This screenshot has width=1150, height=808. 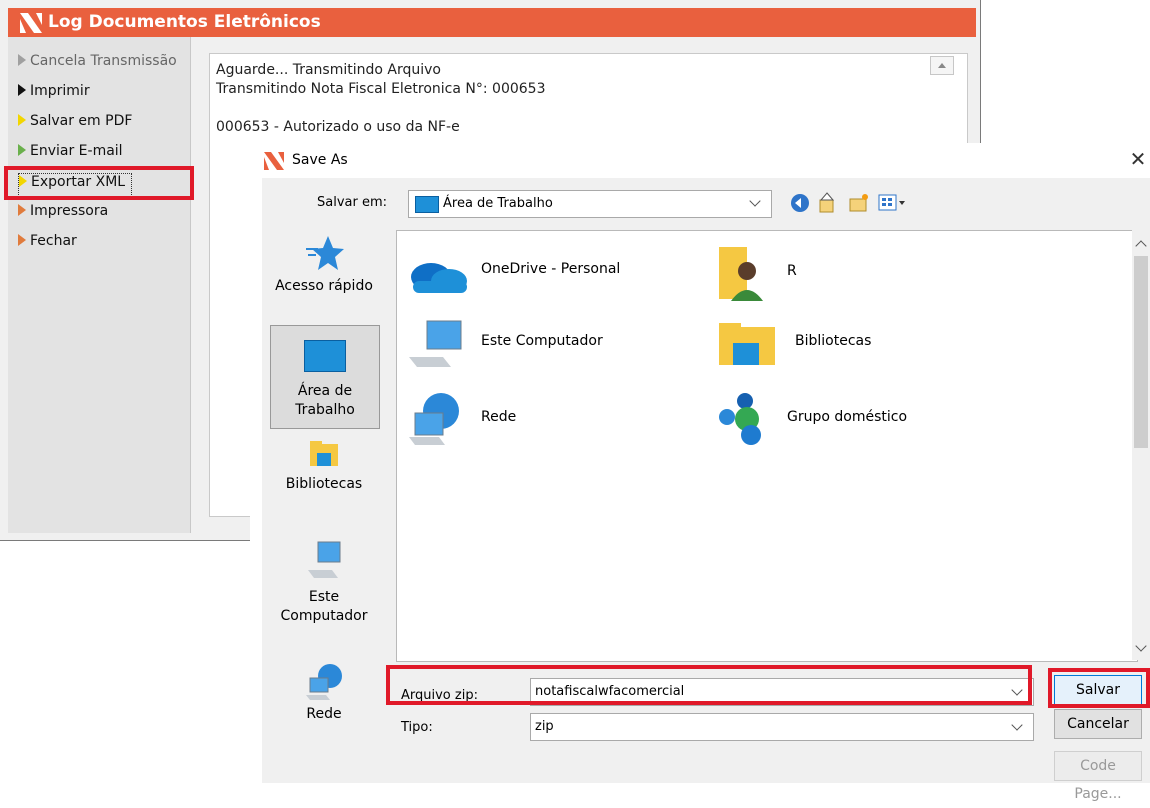 What do you see at coordinates (544, 726) in the screenshot?
I see `type-value: zip` at bounding box center [544, 726].